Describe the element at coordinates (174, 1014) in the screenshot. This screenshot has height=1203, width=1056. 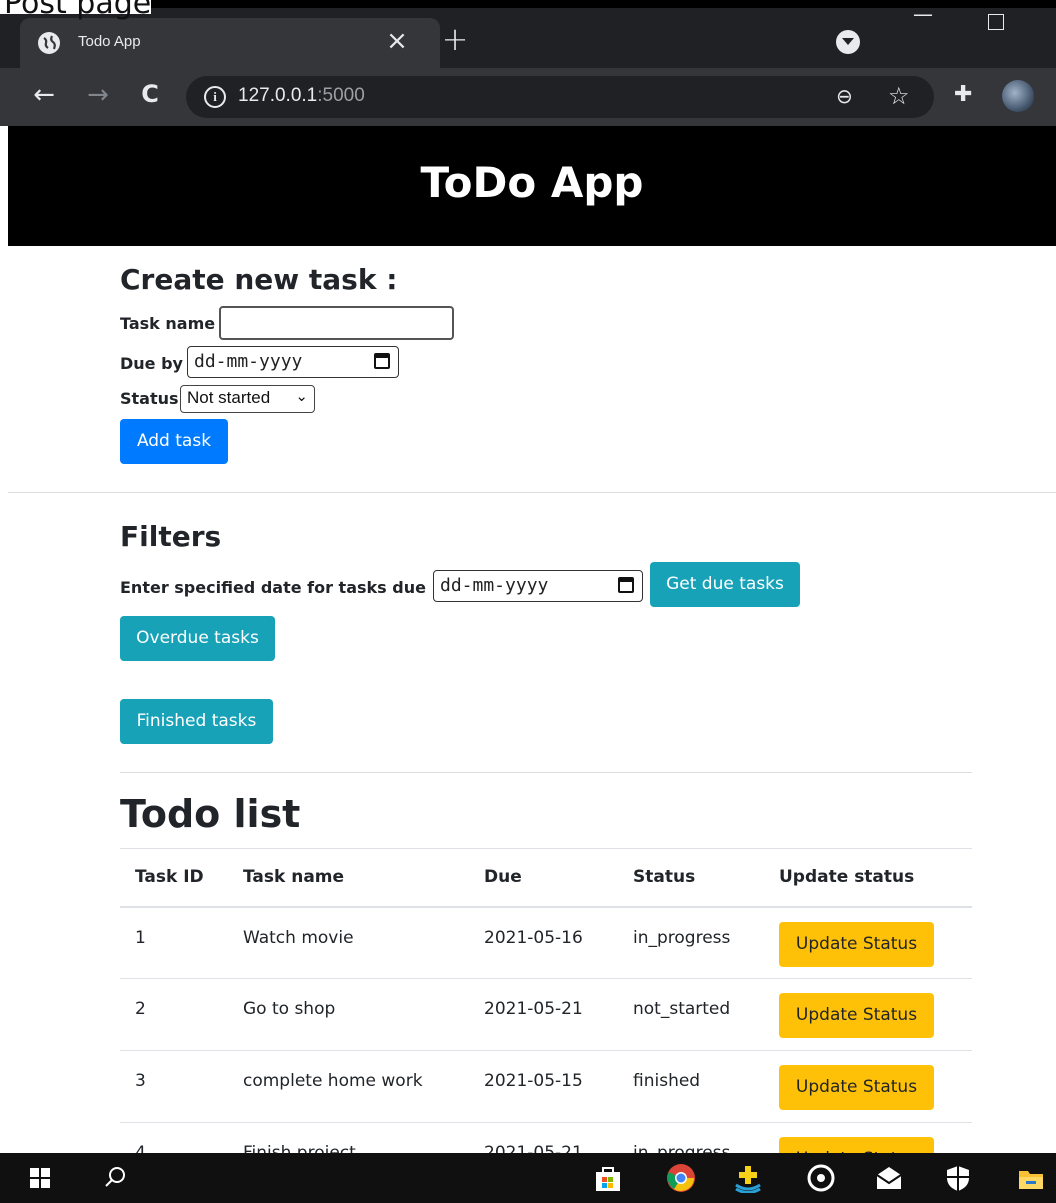
I see `task-id: 2` at that location.